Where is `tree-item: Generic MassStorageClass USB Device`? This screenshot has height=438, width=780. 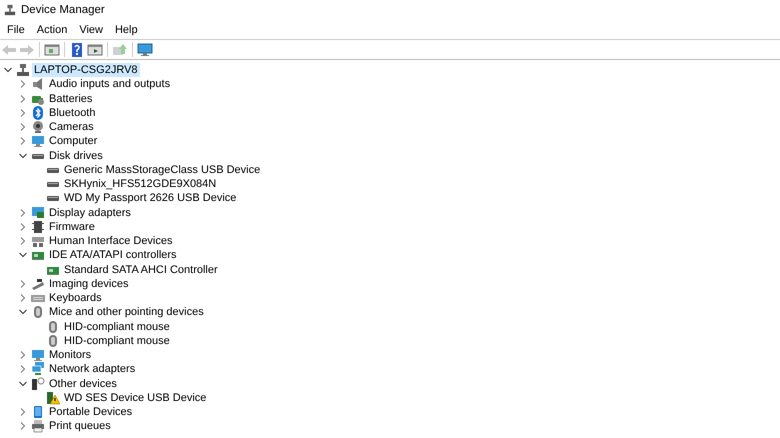
tree-item: Generic MassStorageClass USB Device is located at coordinates (162, 169).